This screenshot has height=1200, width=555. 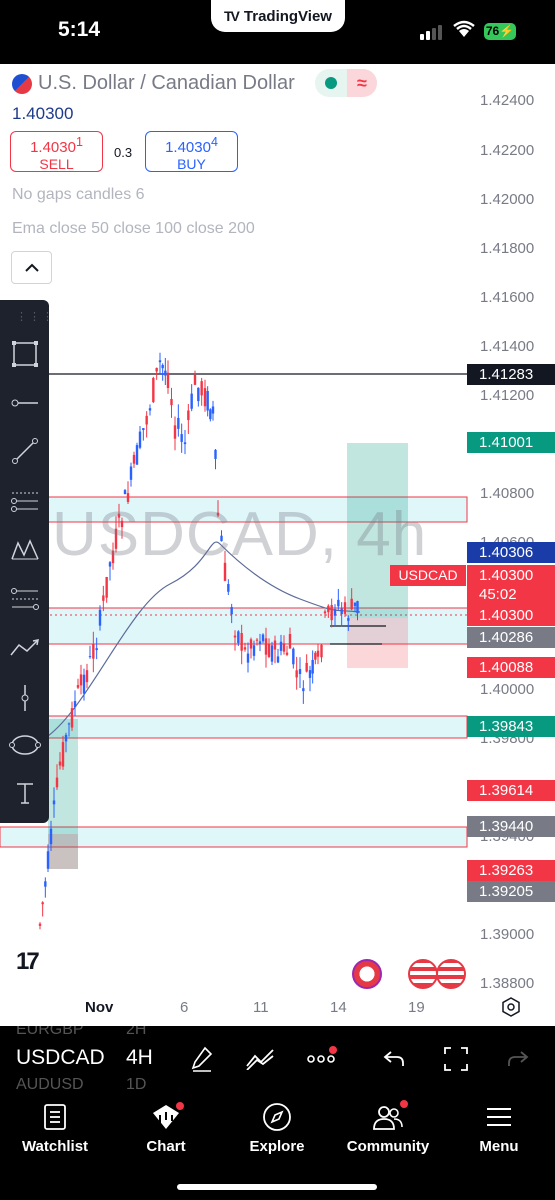 What do you see at coordinates (79, 29) in the screenshot?
I see `status-time: 5:14` at bounding box center [79, 29].